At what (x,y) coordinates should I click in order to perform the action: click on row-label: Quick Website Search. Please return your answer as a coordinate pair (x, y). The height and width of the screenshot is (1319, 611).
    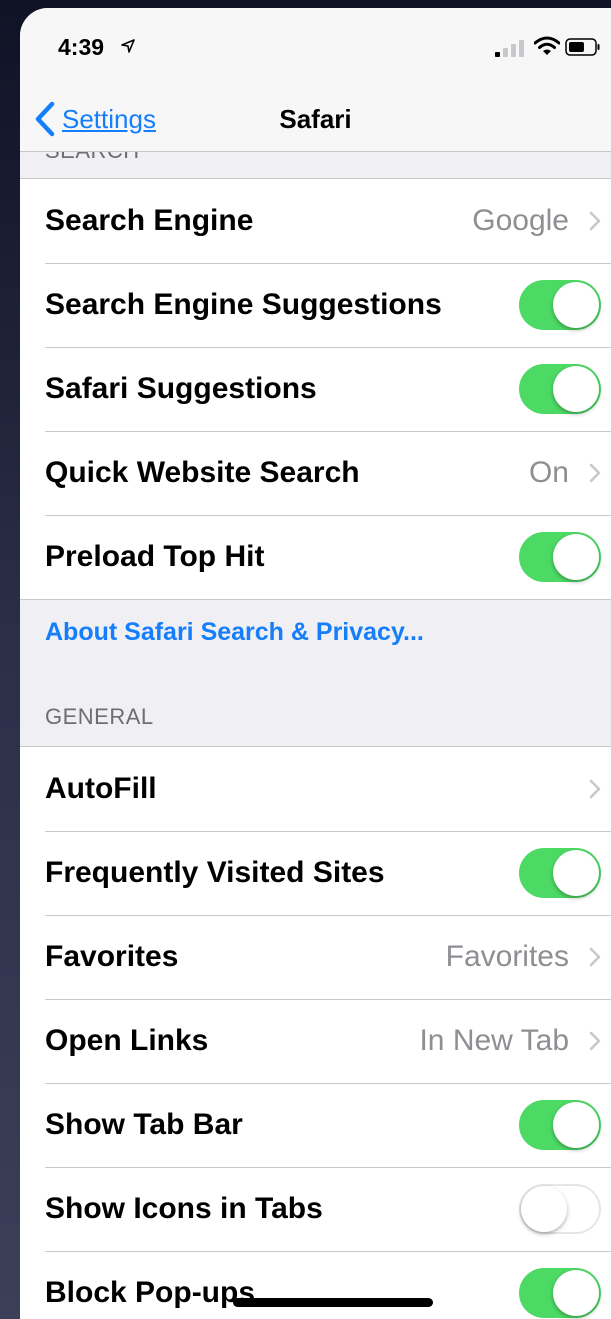
    Looking at the image, I should click on (202, 472).